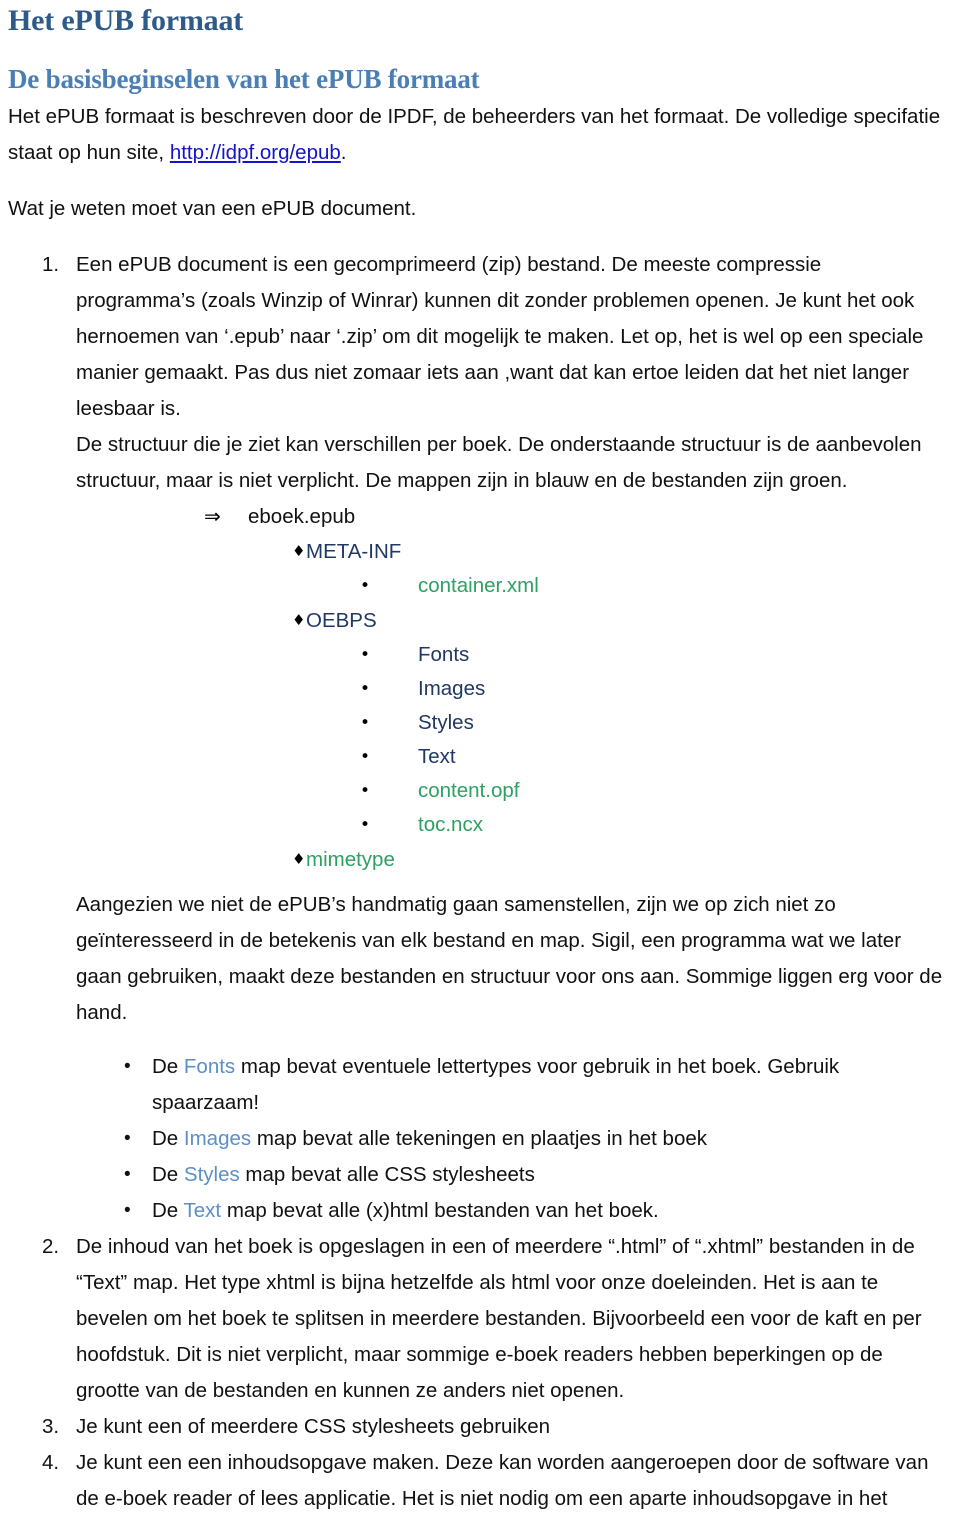 Image resolution: width=960 pixels, height=1517 pixels. I want to click on tree-item-mimetype: ♦mimetype, so click(511, 859).